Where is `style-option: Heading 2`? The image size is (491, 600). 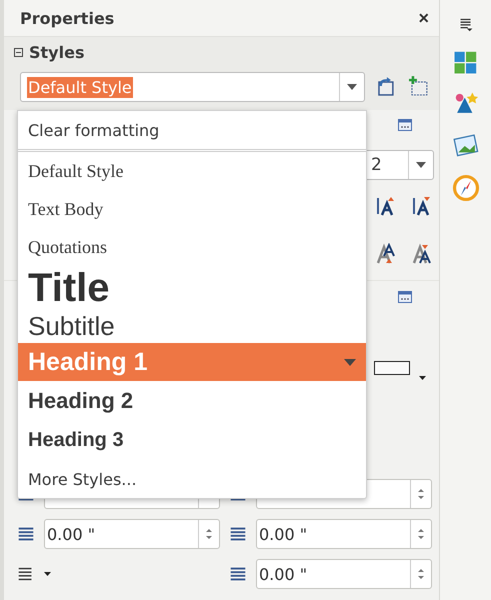 style-option: Heading 2 is located at coordinates (192, 401).